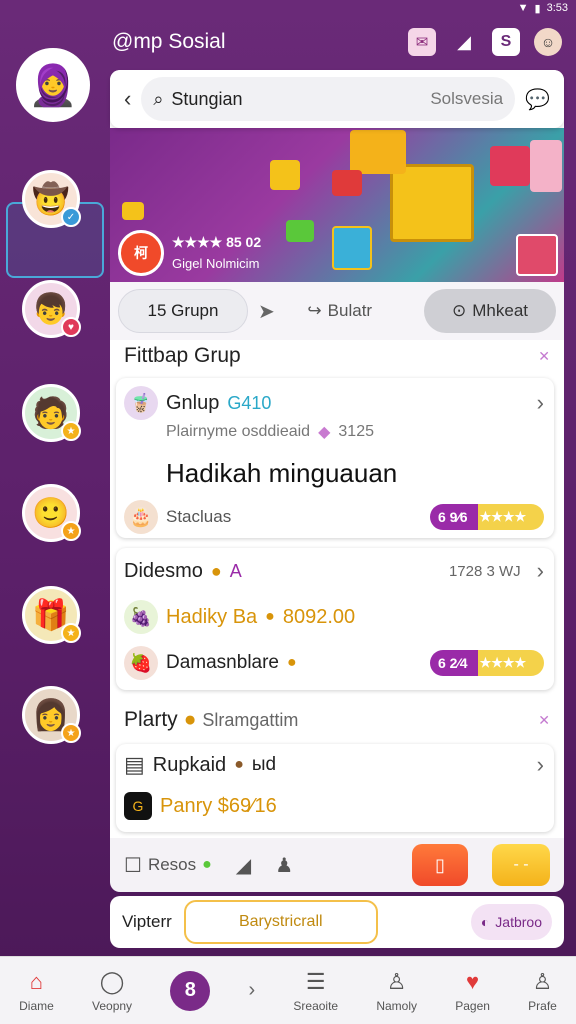 The height and width of the screenshot is (1024, 576). What do you see at coordinates (511, 922) in the screenshot?
I see `strip-right-button: ◐ Jatbroo` at bounding box center [511, 922].